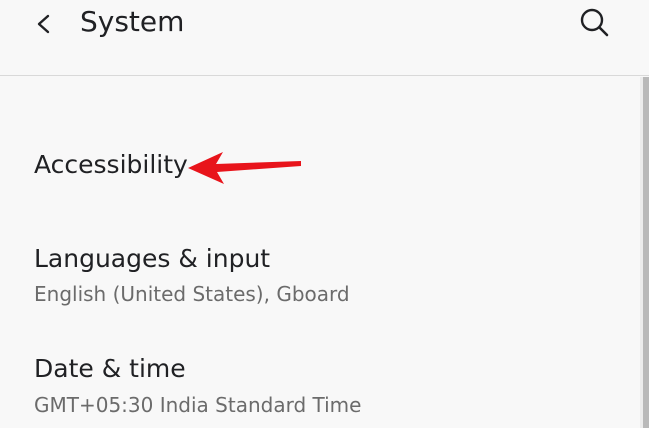 The height and width of the screenshot is (428, 649). Describe the element at coordinates (244, 168) in the screenshot. I see `red-arrow-annotation-icon` at that location.